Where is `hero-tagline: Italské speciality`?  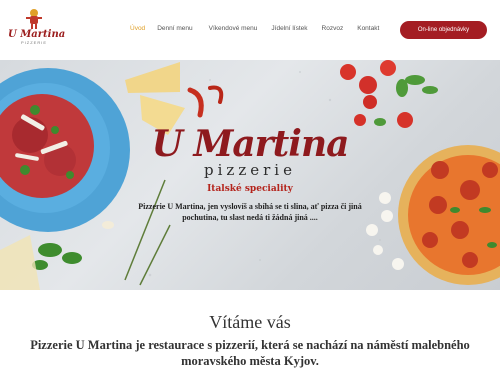 hero-tagline: Italské speciality is located at coordinates (250, 189).